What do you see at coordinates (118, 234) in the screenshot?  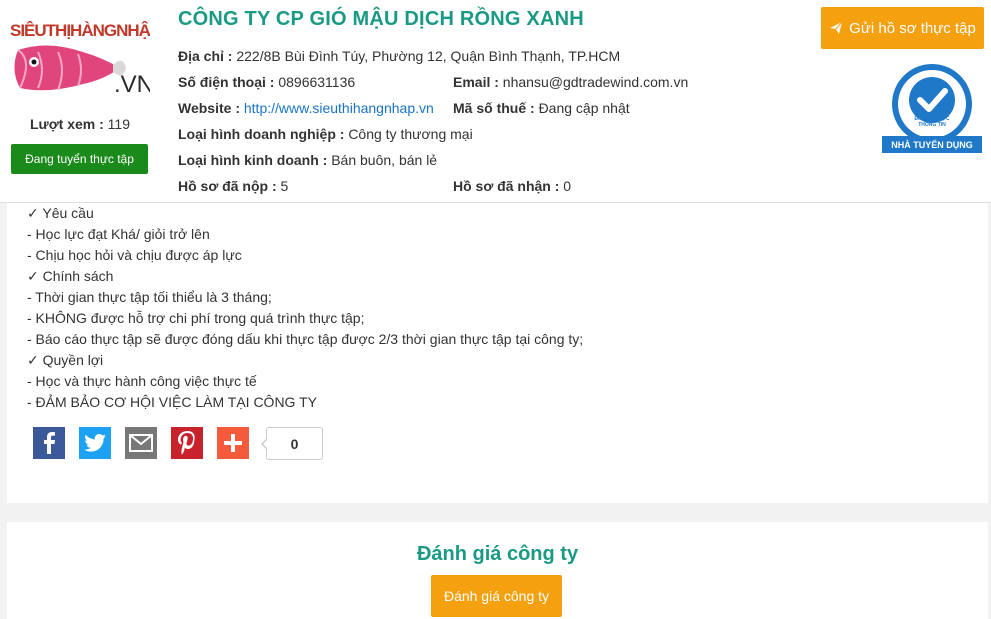 I see `content-line: - Học lực đạt Khá/ giỏi trở lên` at bounding box center [118, 234].